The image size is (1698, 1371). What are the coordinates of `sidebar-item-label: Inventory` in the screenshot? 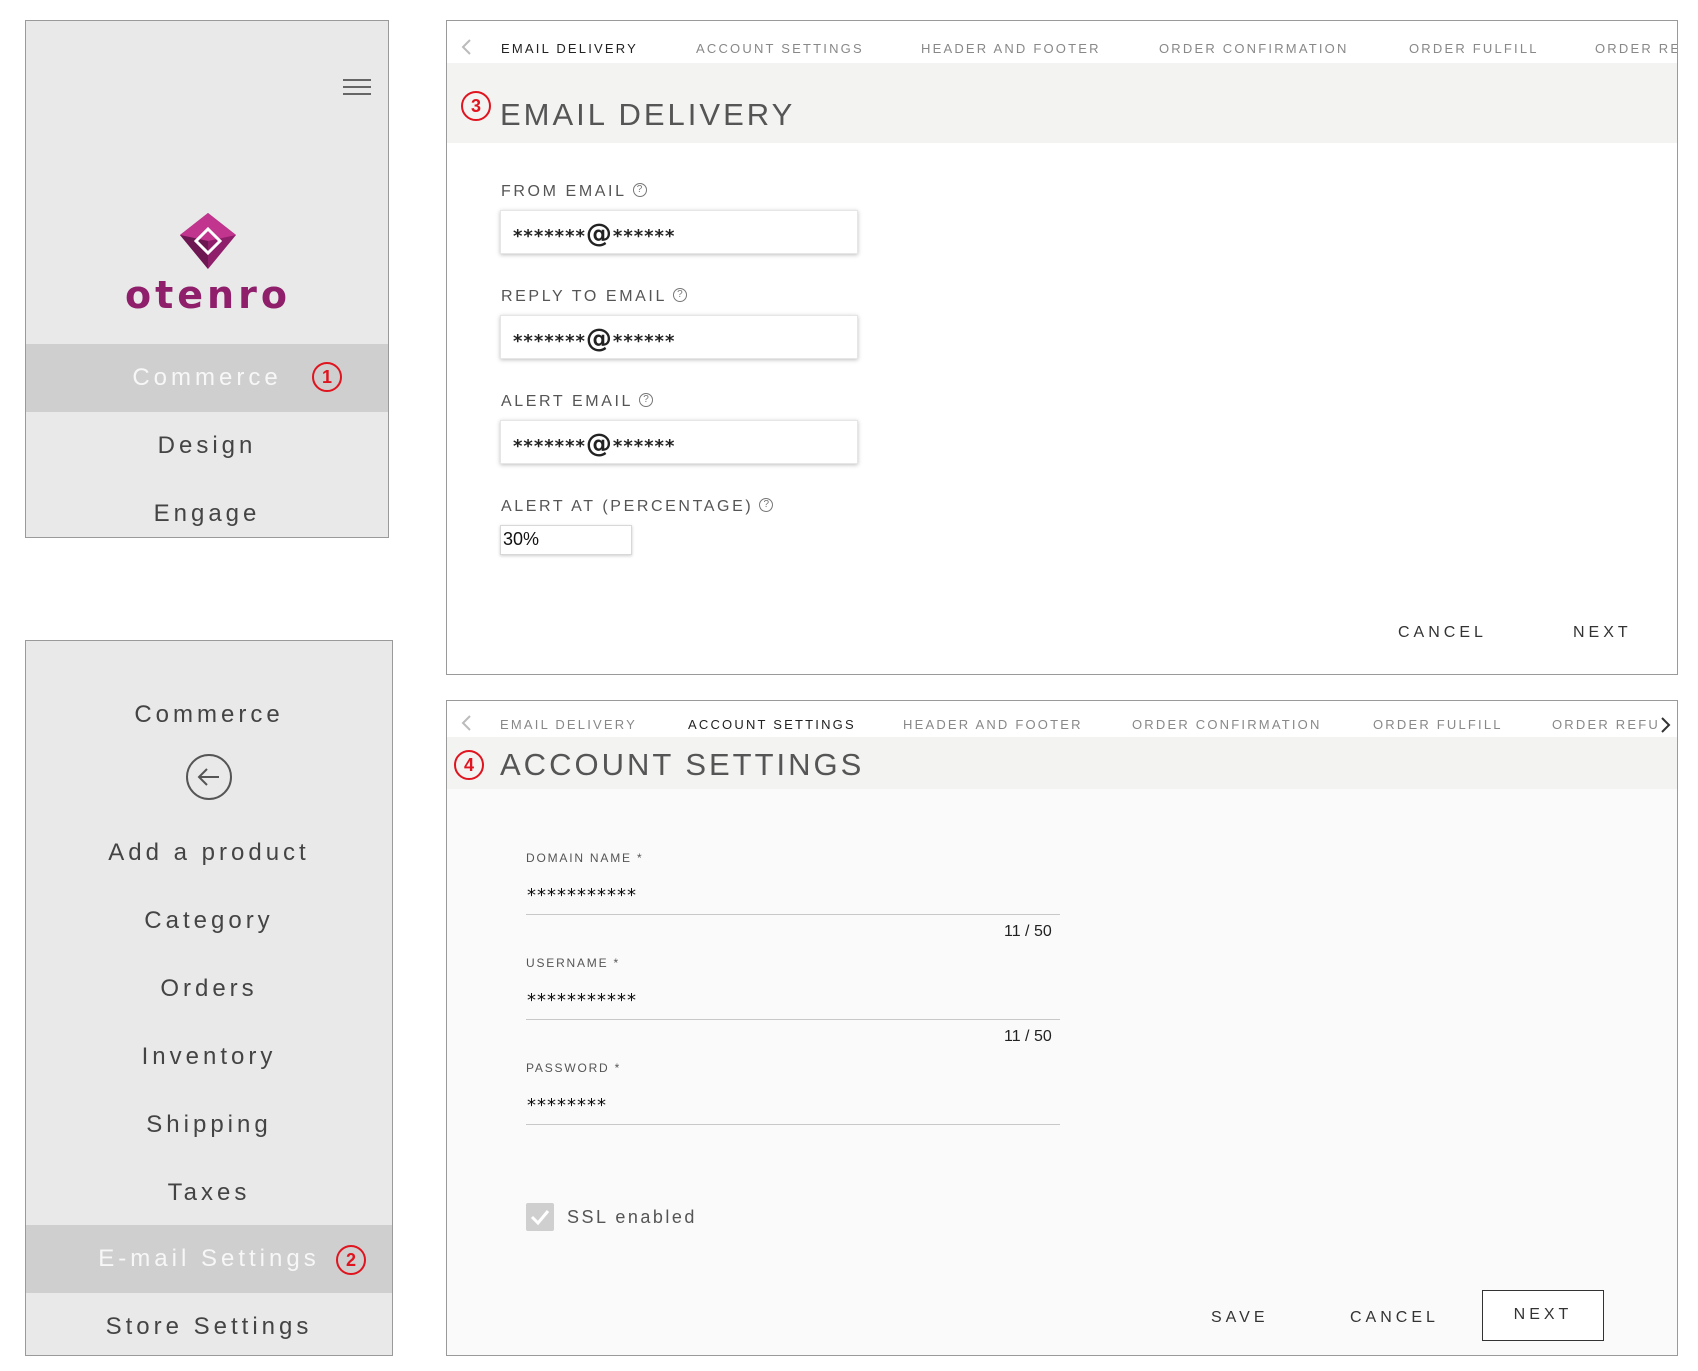 It's located at (209, 1056).